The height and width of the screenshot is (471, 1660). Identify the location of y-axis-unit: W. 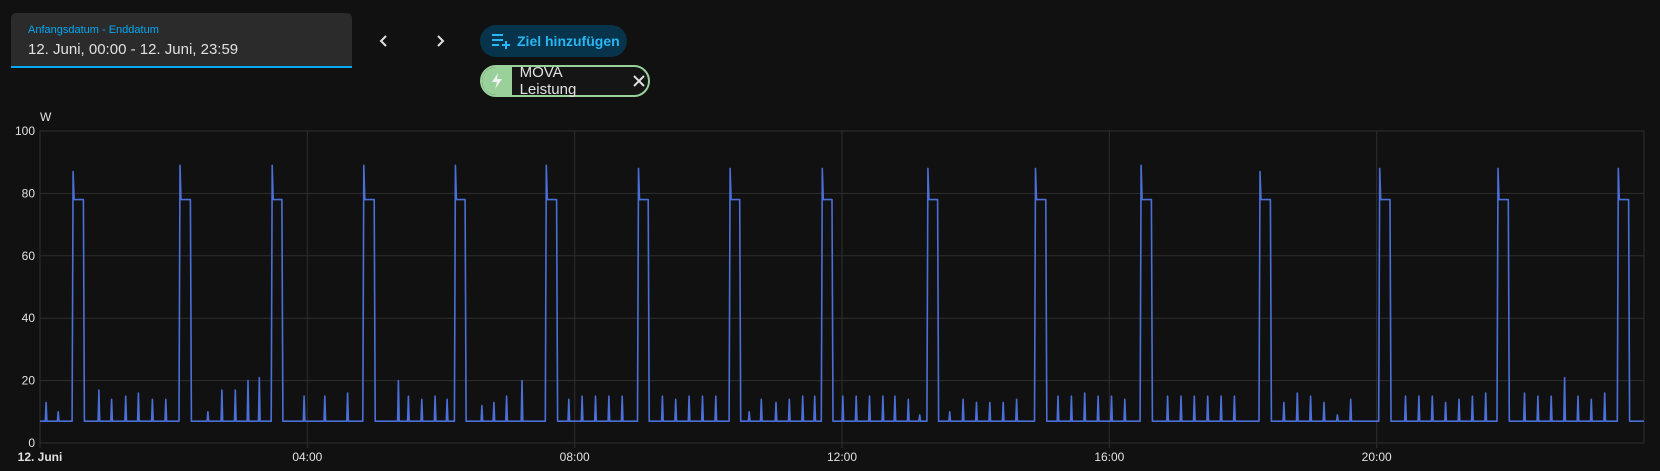
(46, 117).